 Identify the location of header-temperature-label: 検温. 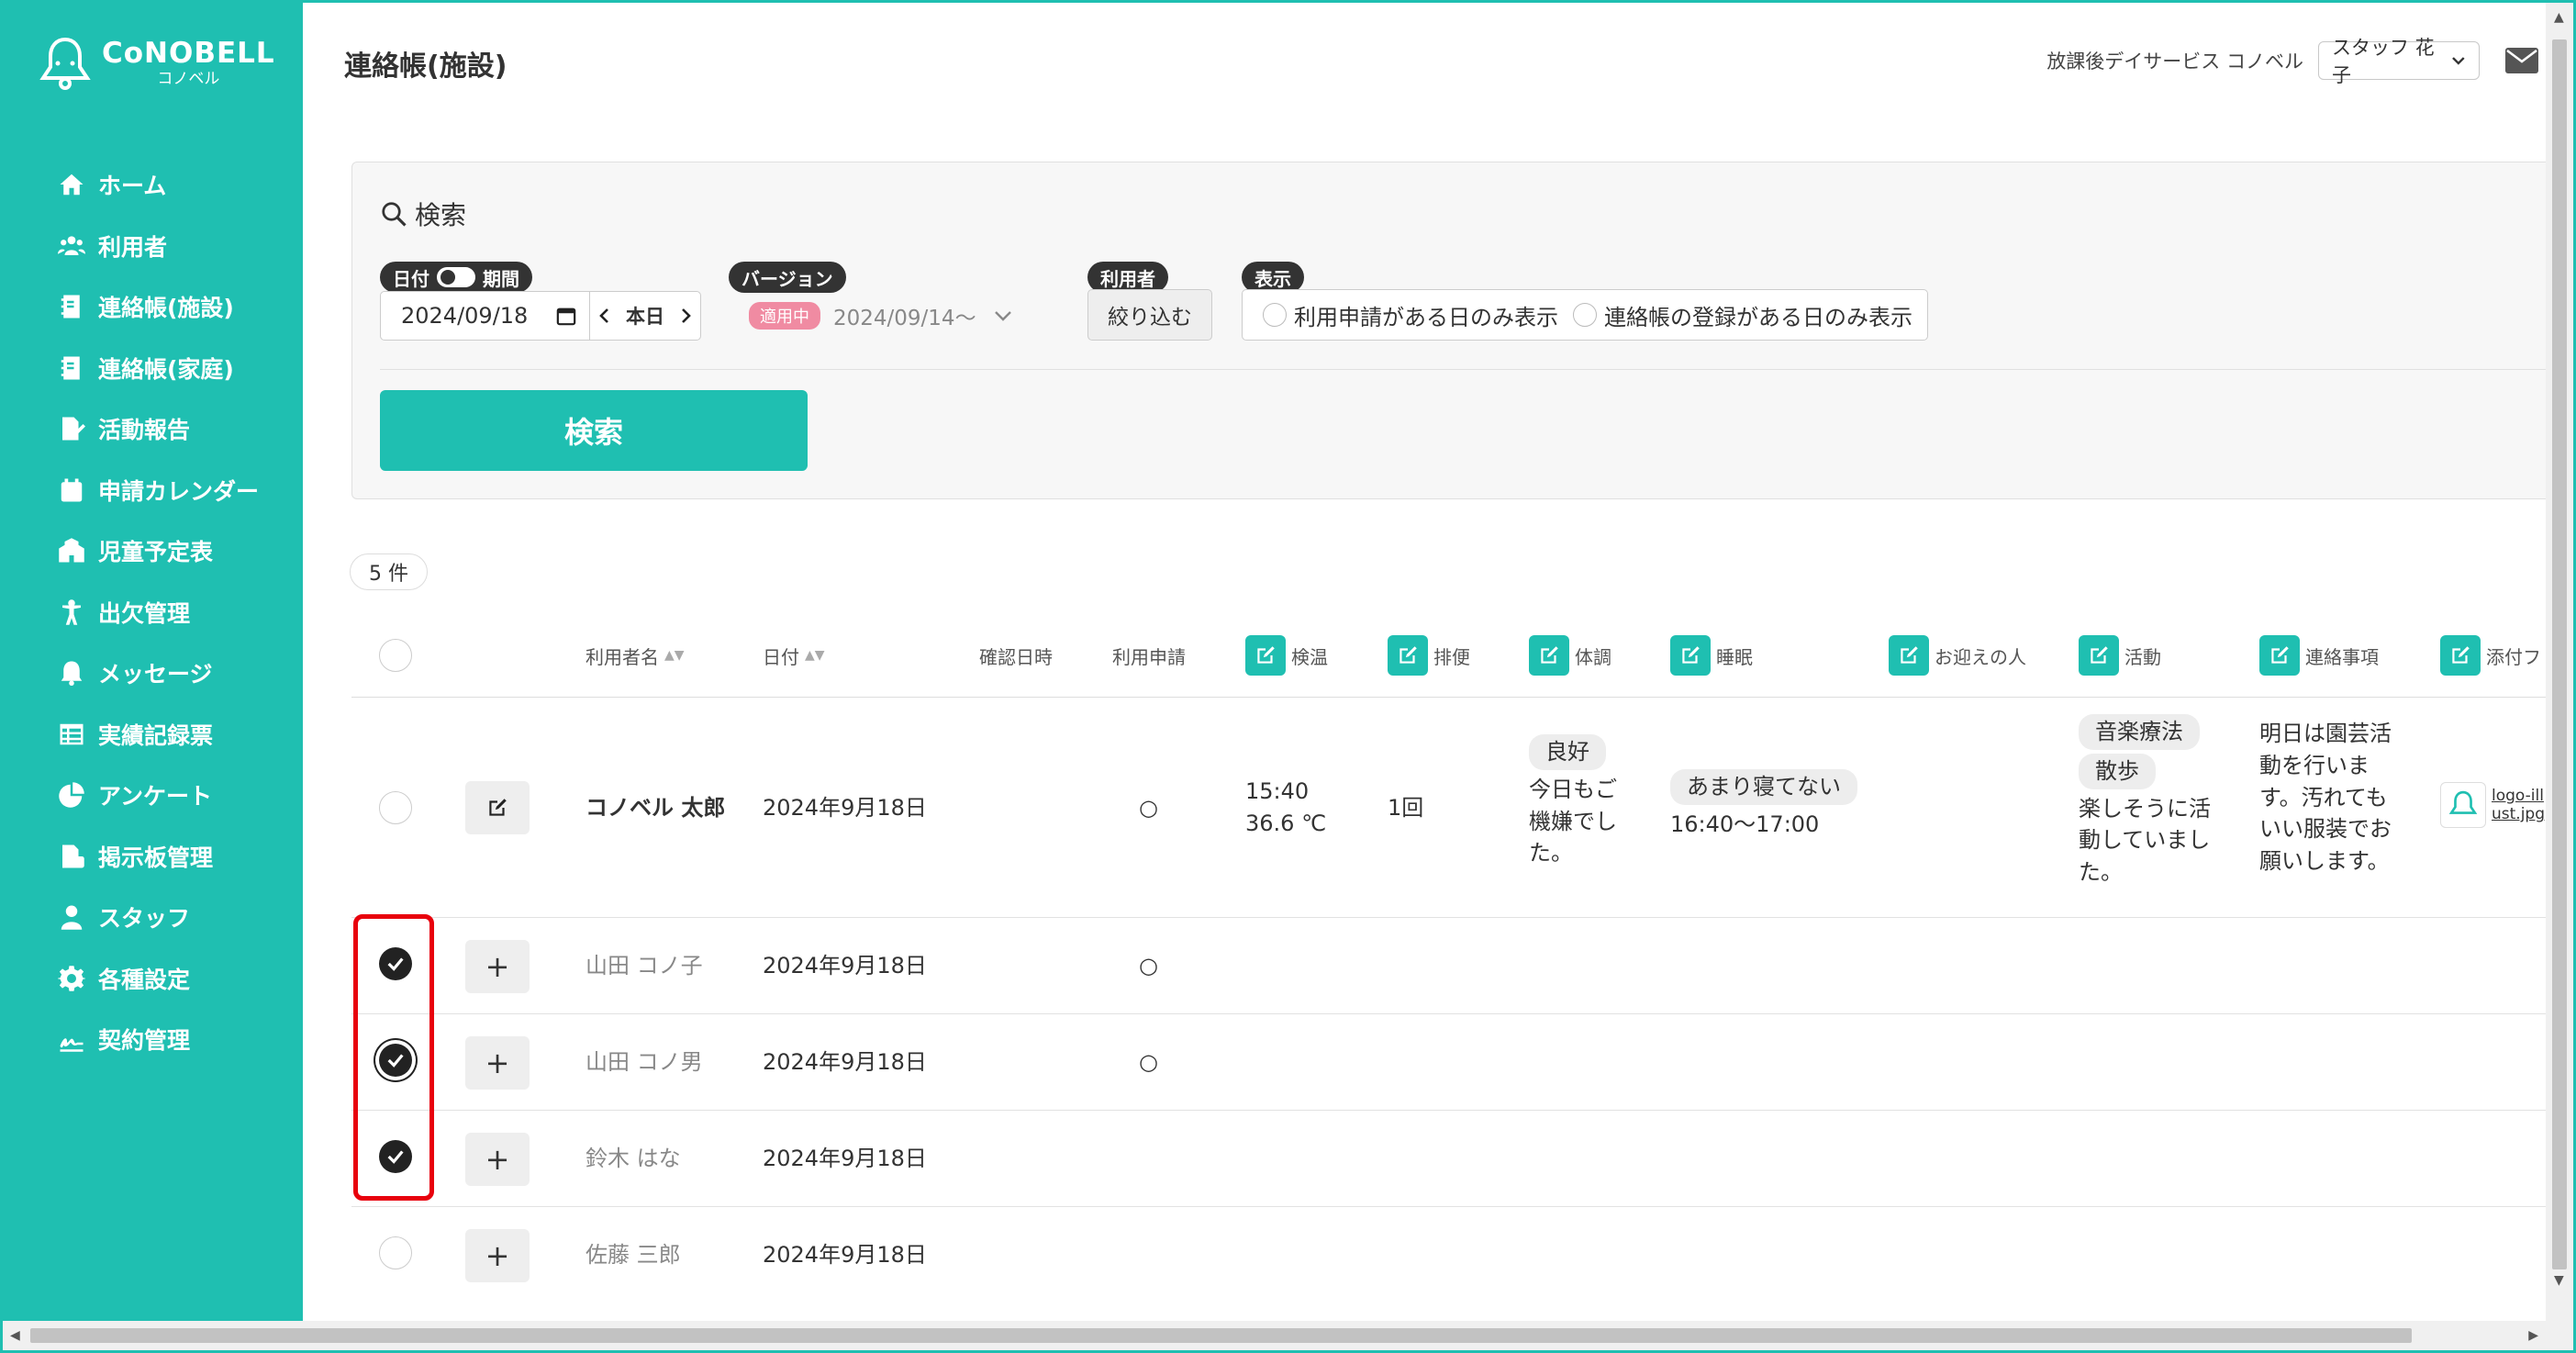
(1309, 656).